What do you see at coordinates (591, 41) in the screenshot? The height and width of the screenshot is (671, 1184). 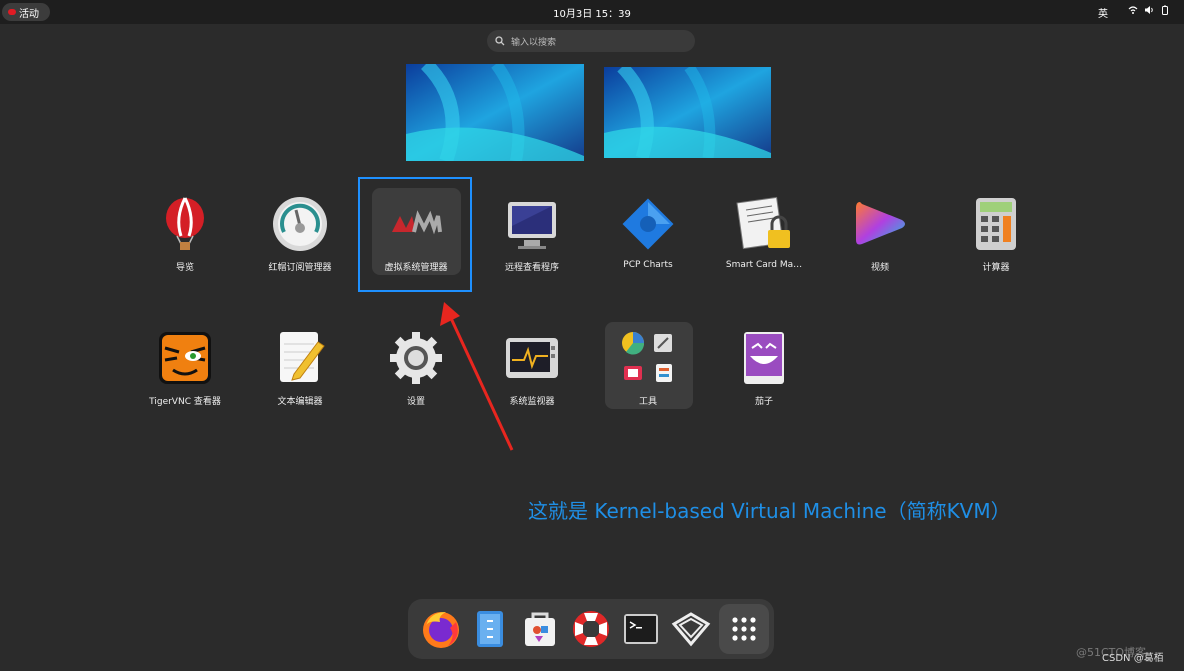 I see `search-input: 输入以搜索` at bounding box center [591, 41].